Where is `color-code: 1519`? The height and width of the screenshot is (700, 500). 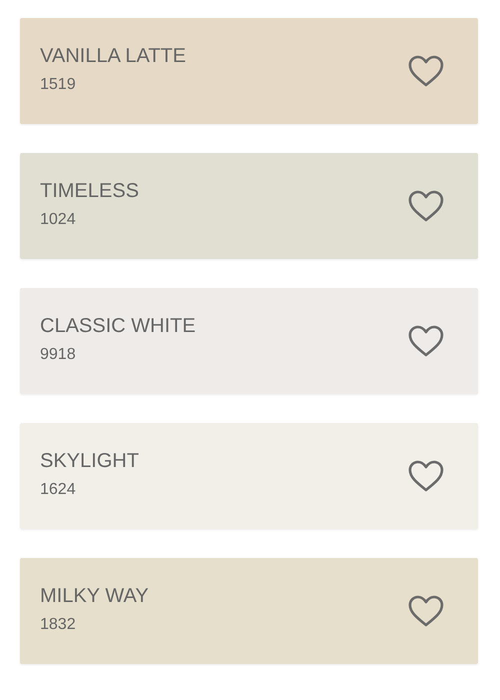
color-code: 1519 is located at coordinates (58, 85).